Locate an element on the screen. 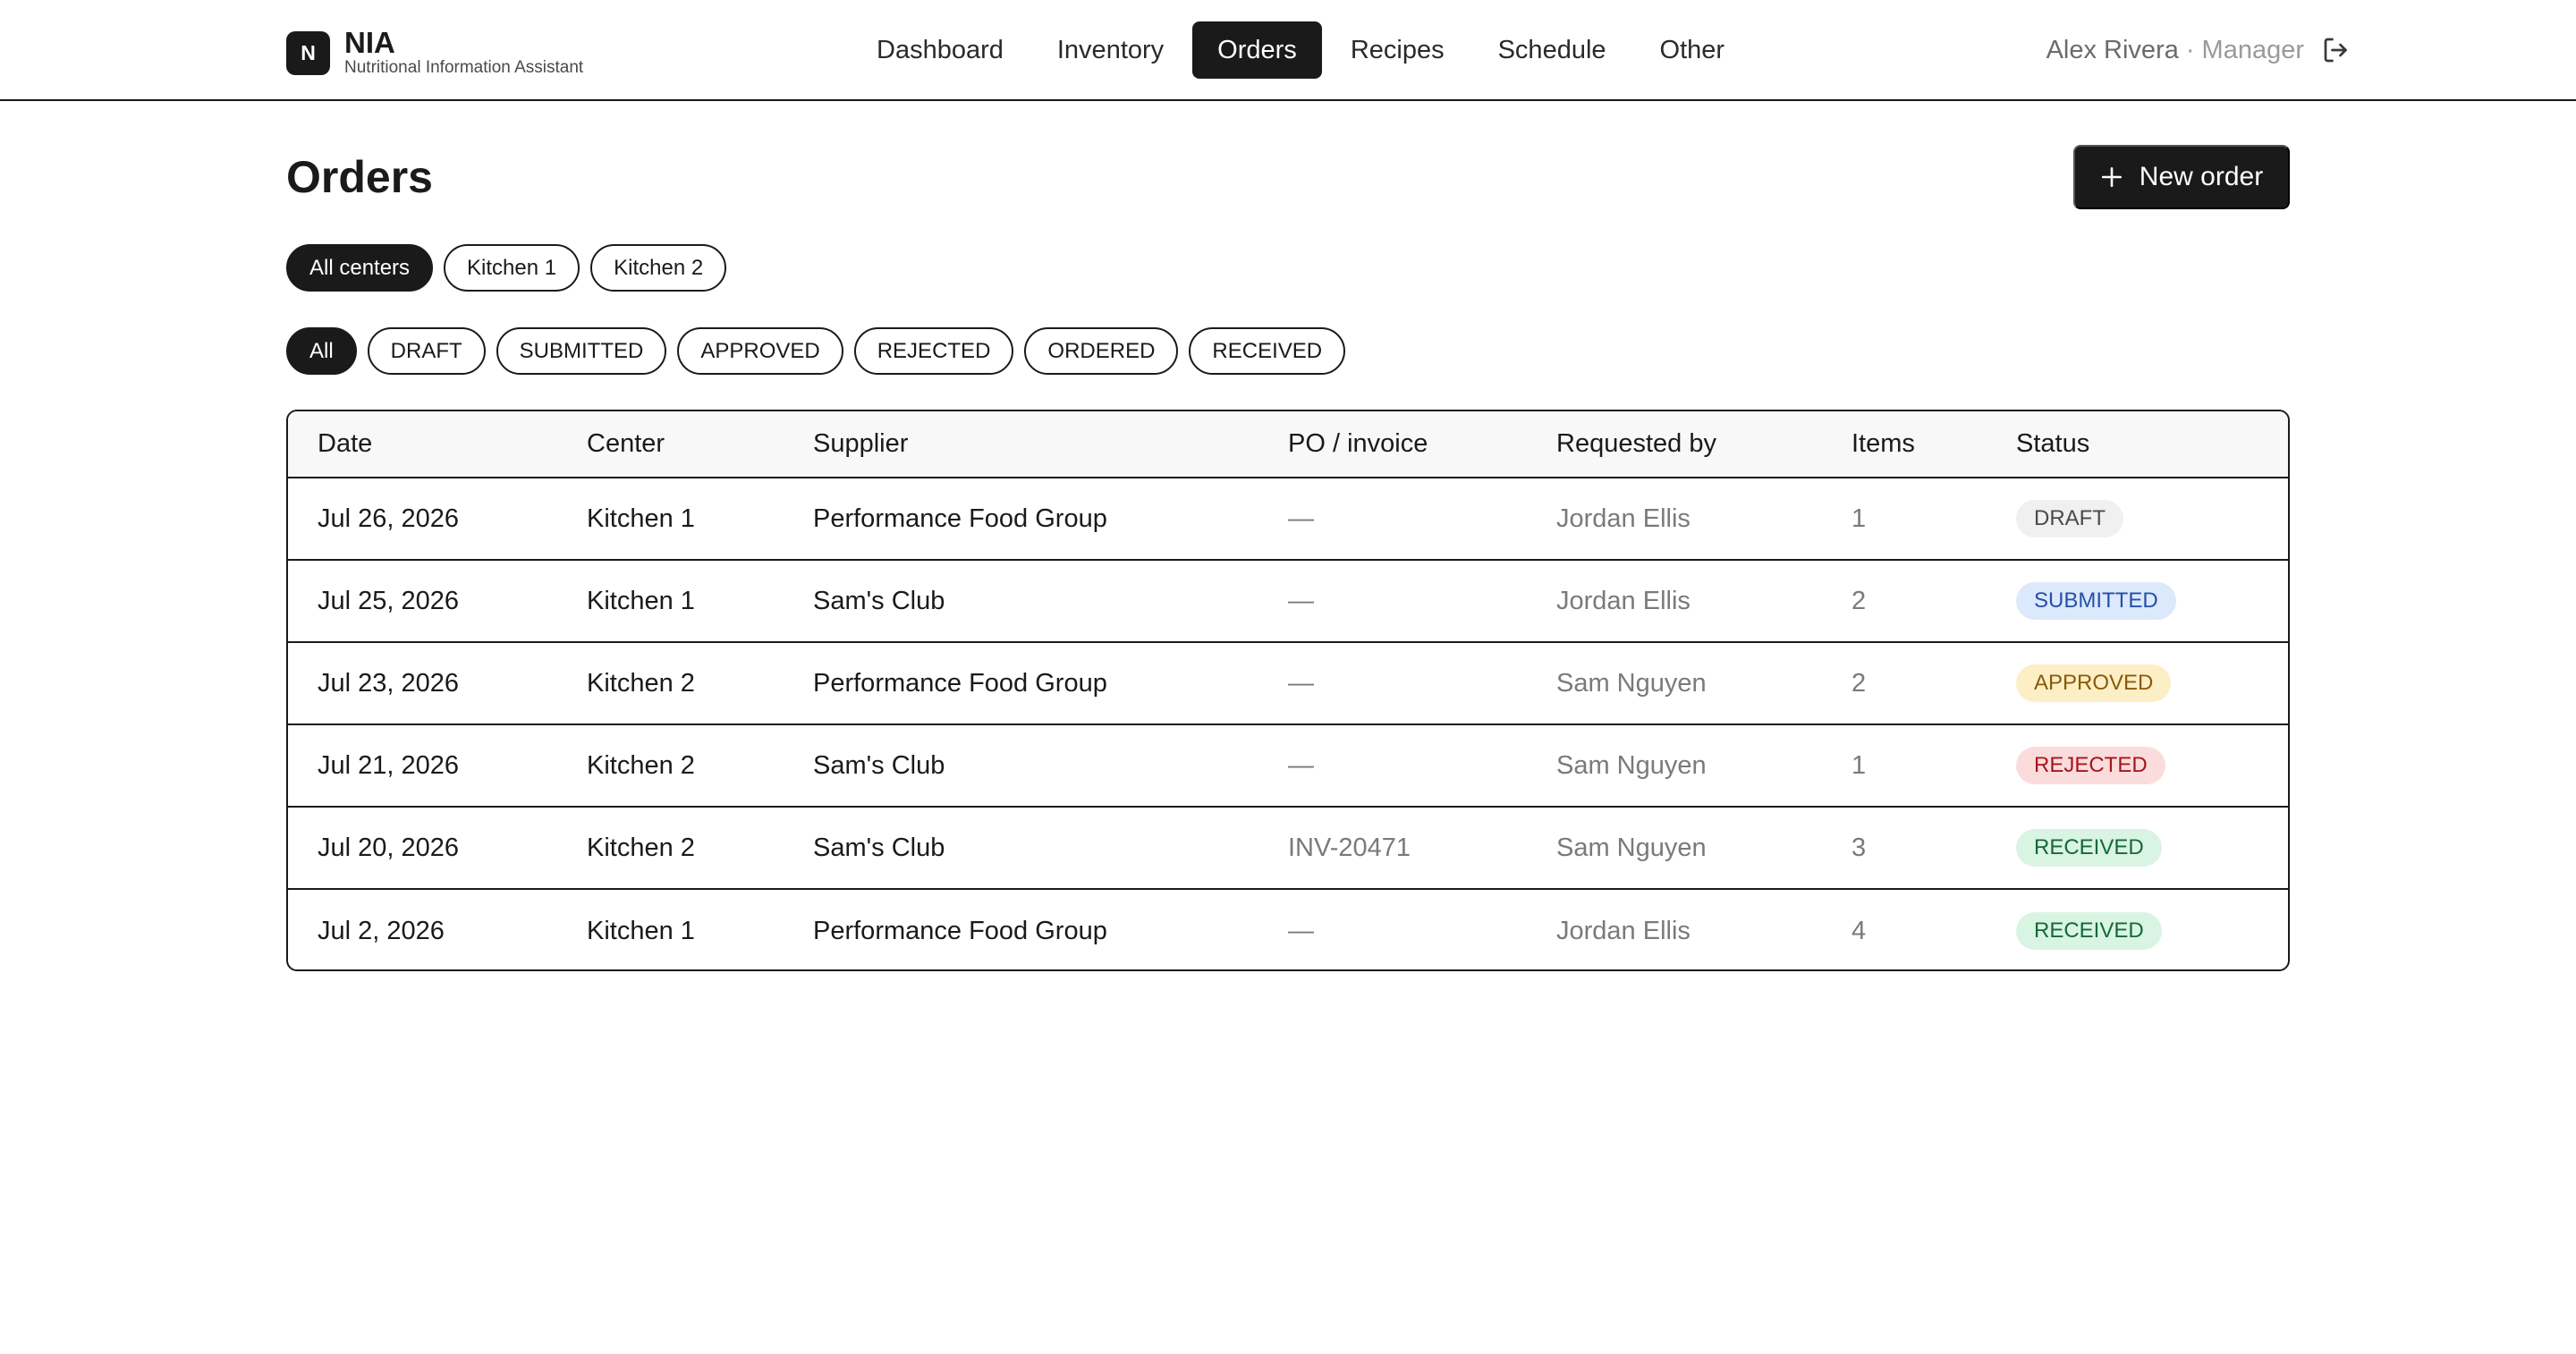  nav-other: Other is located at coordinates (1692, 50).